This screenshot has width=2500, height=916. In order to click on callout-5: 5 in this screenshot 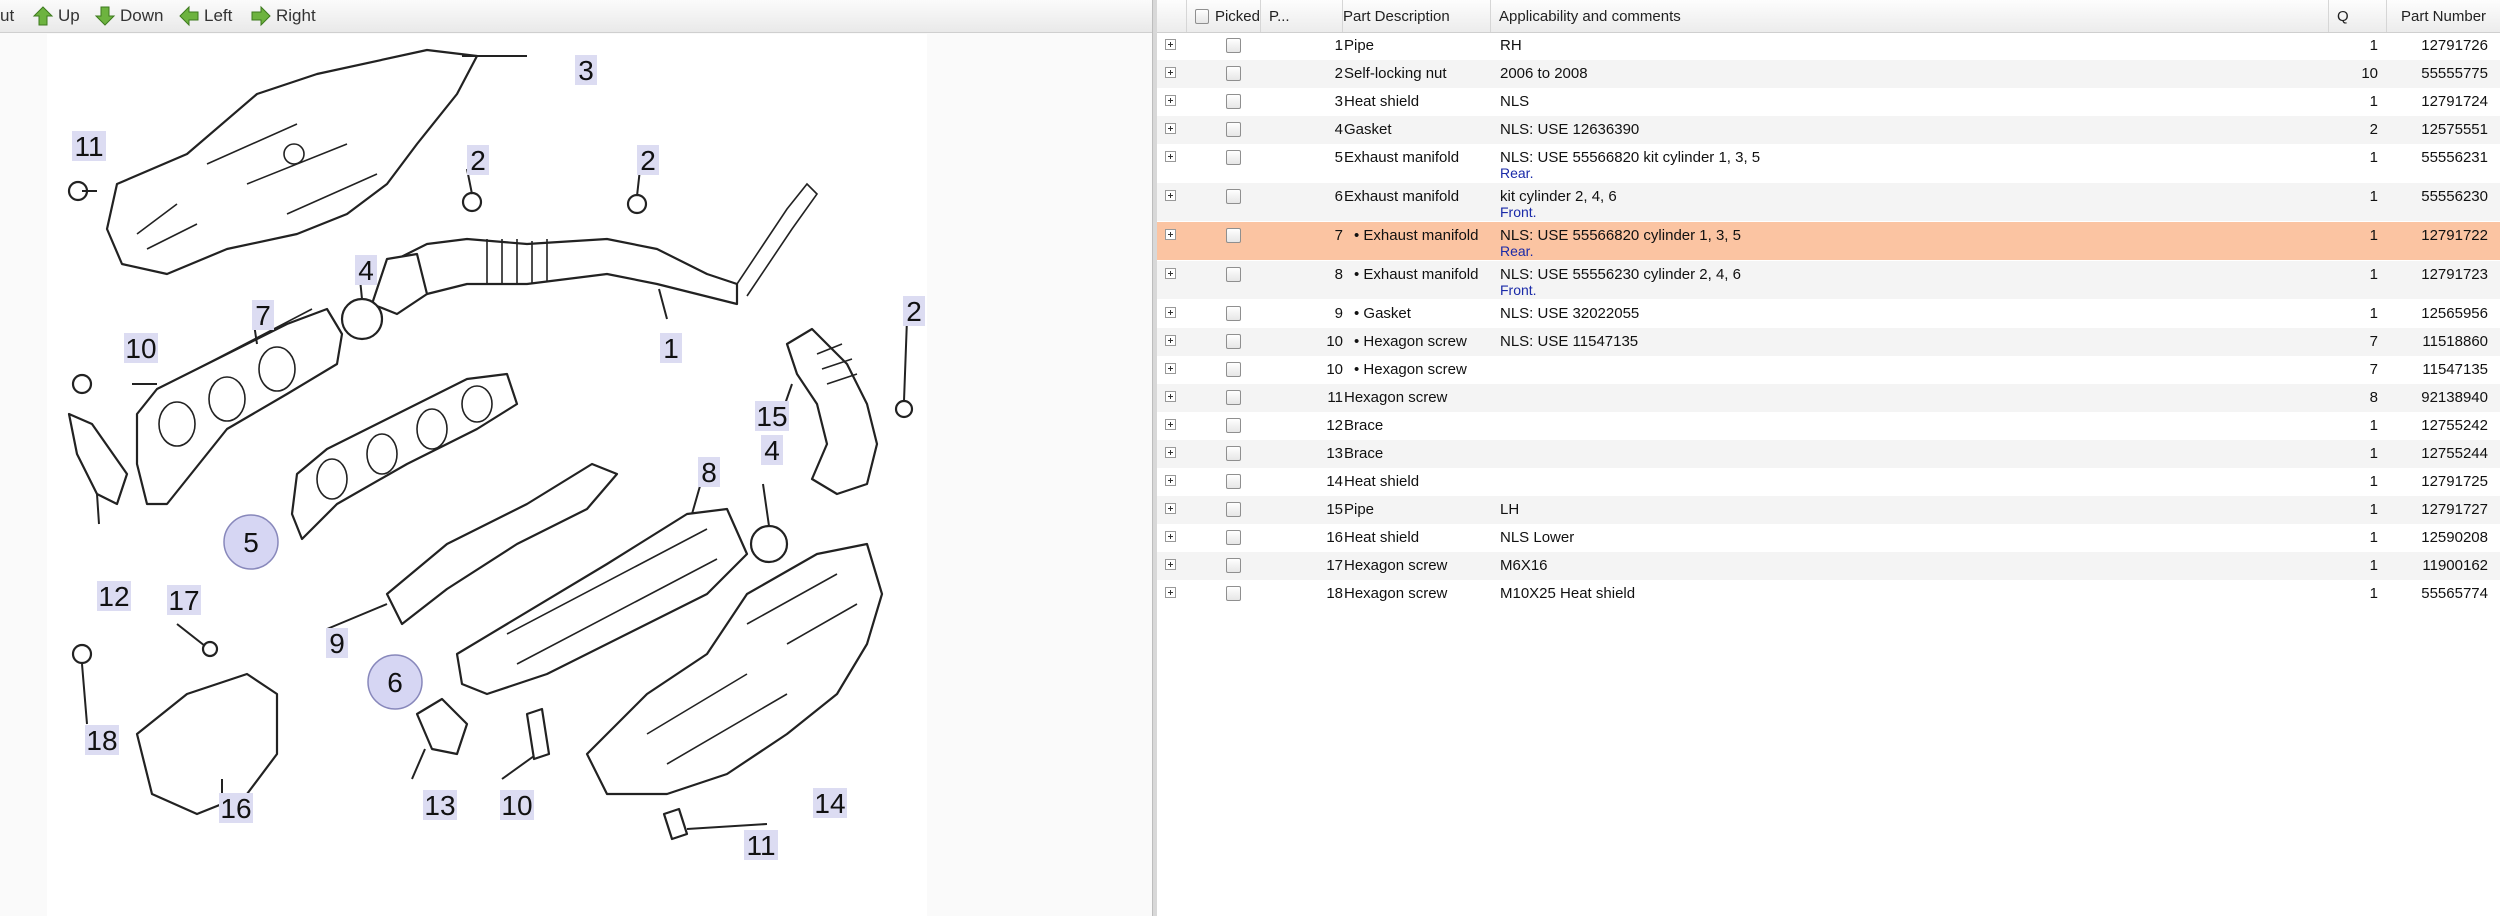, I will do `click(251, 542)`.